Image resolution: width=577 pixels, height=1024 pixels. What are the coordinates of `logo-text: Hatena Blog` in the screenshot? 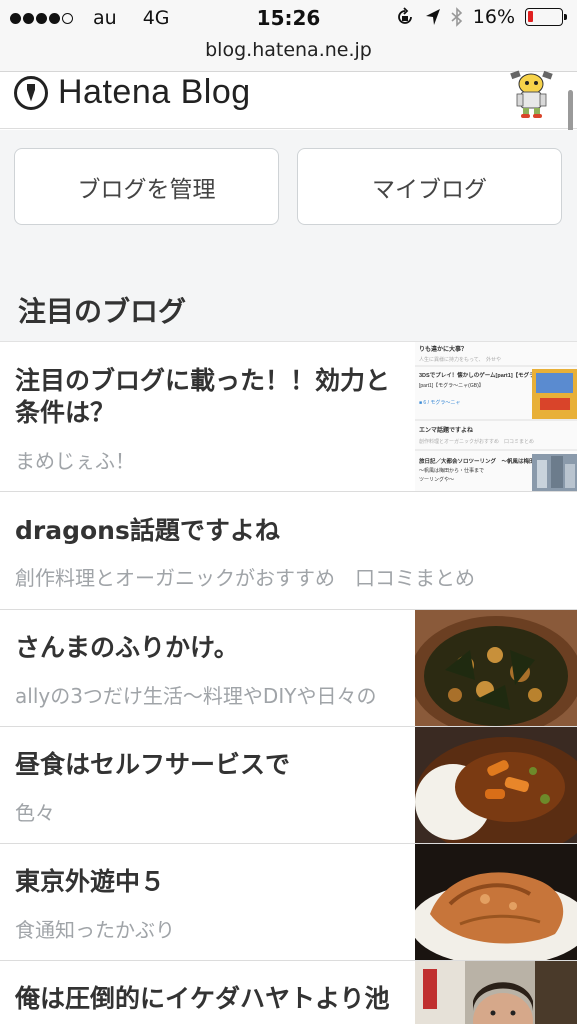 It's located at (154, 92).